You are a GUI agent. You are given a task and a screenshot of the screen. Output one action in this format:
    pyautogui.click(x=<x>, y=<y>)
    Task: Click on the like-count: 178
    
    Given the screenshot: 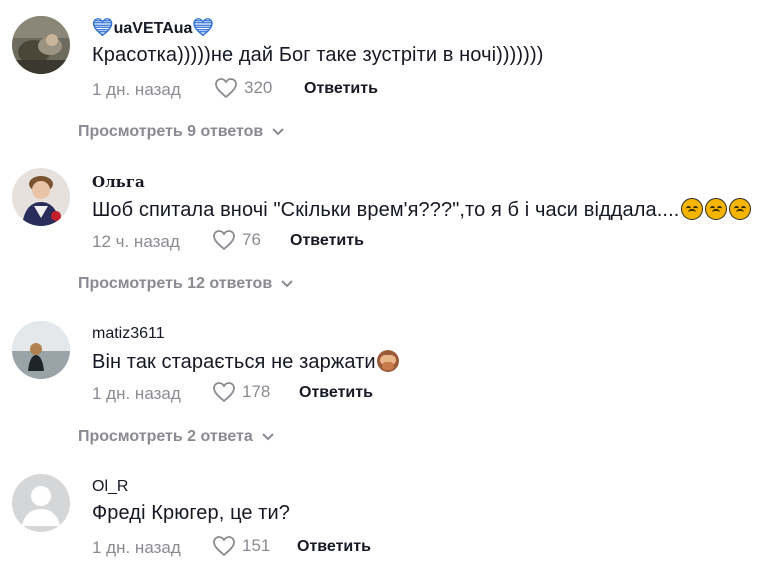 What is the action you would take?
    pyautogui.click(x=256, y=391)
    